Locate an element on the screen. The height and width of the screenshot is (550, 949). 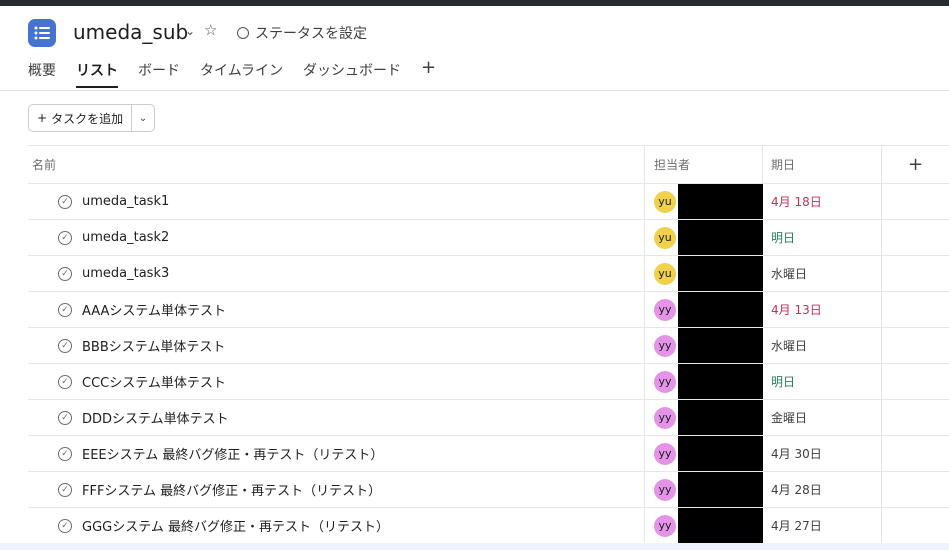
add-tab-icon: + is located at coordinates (428, 67).